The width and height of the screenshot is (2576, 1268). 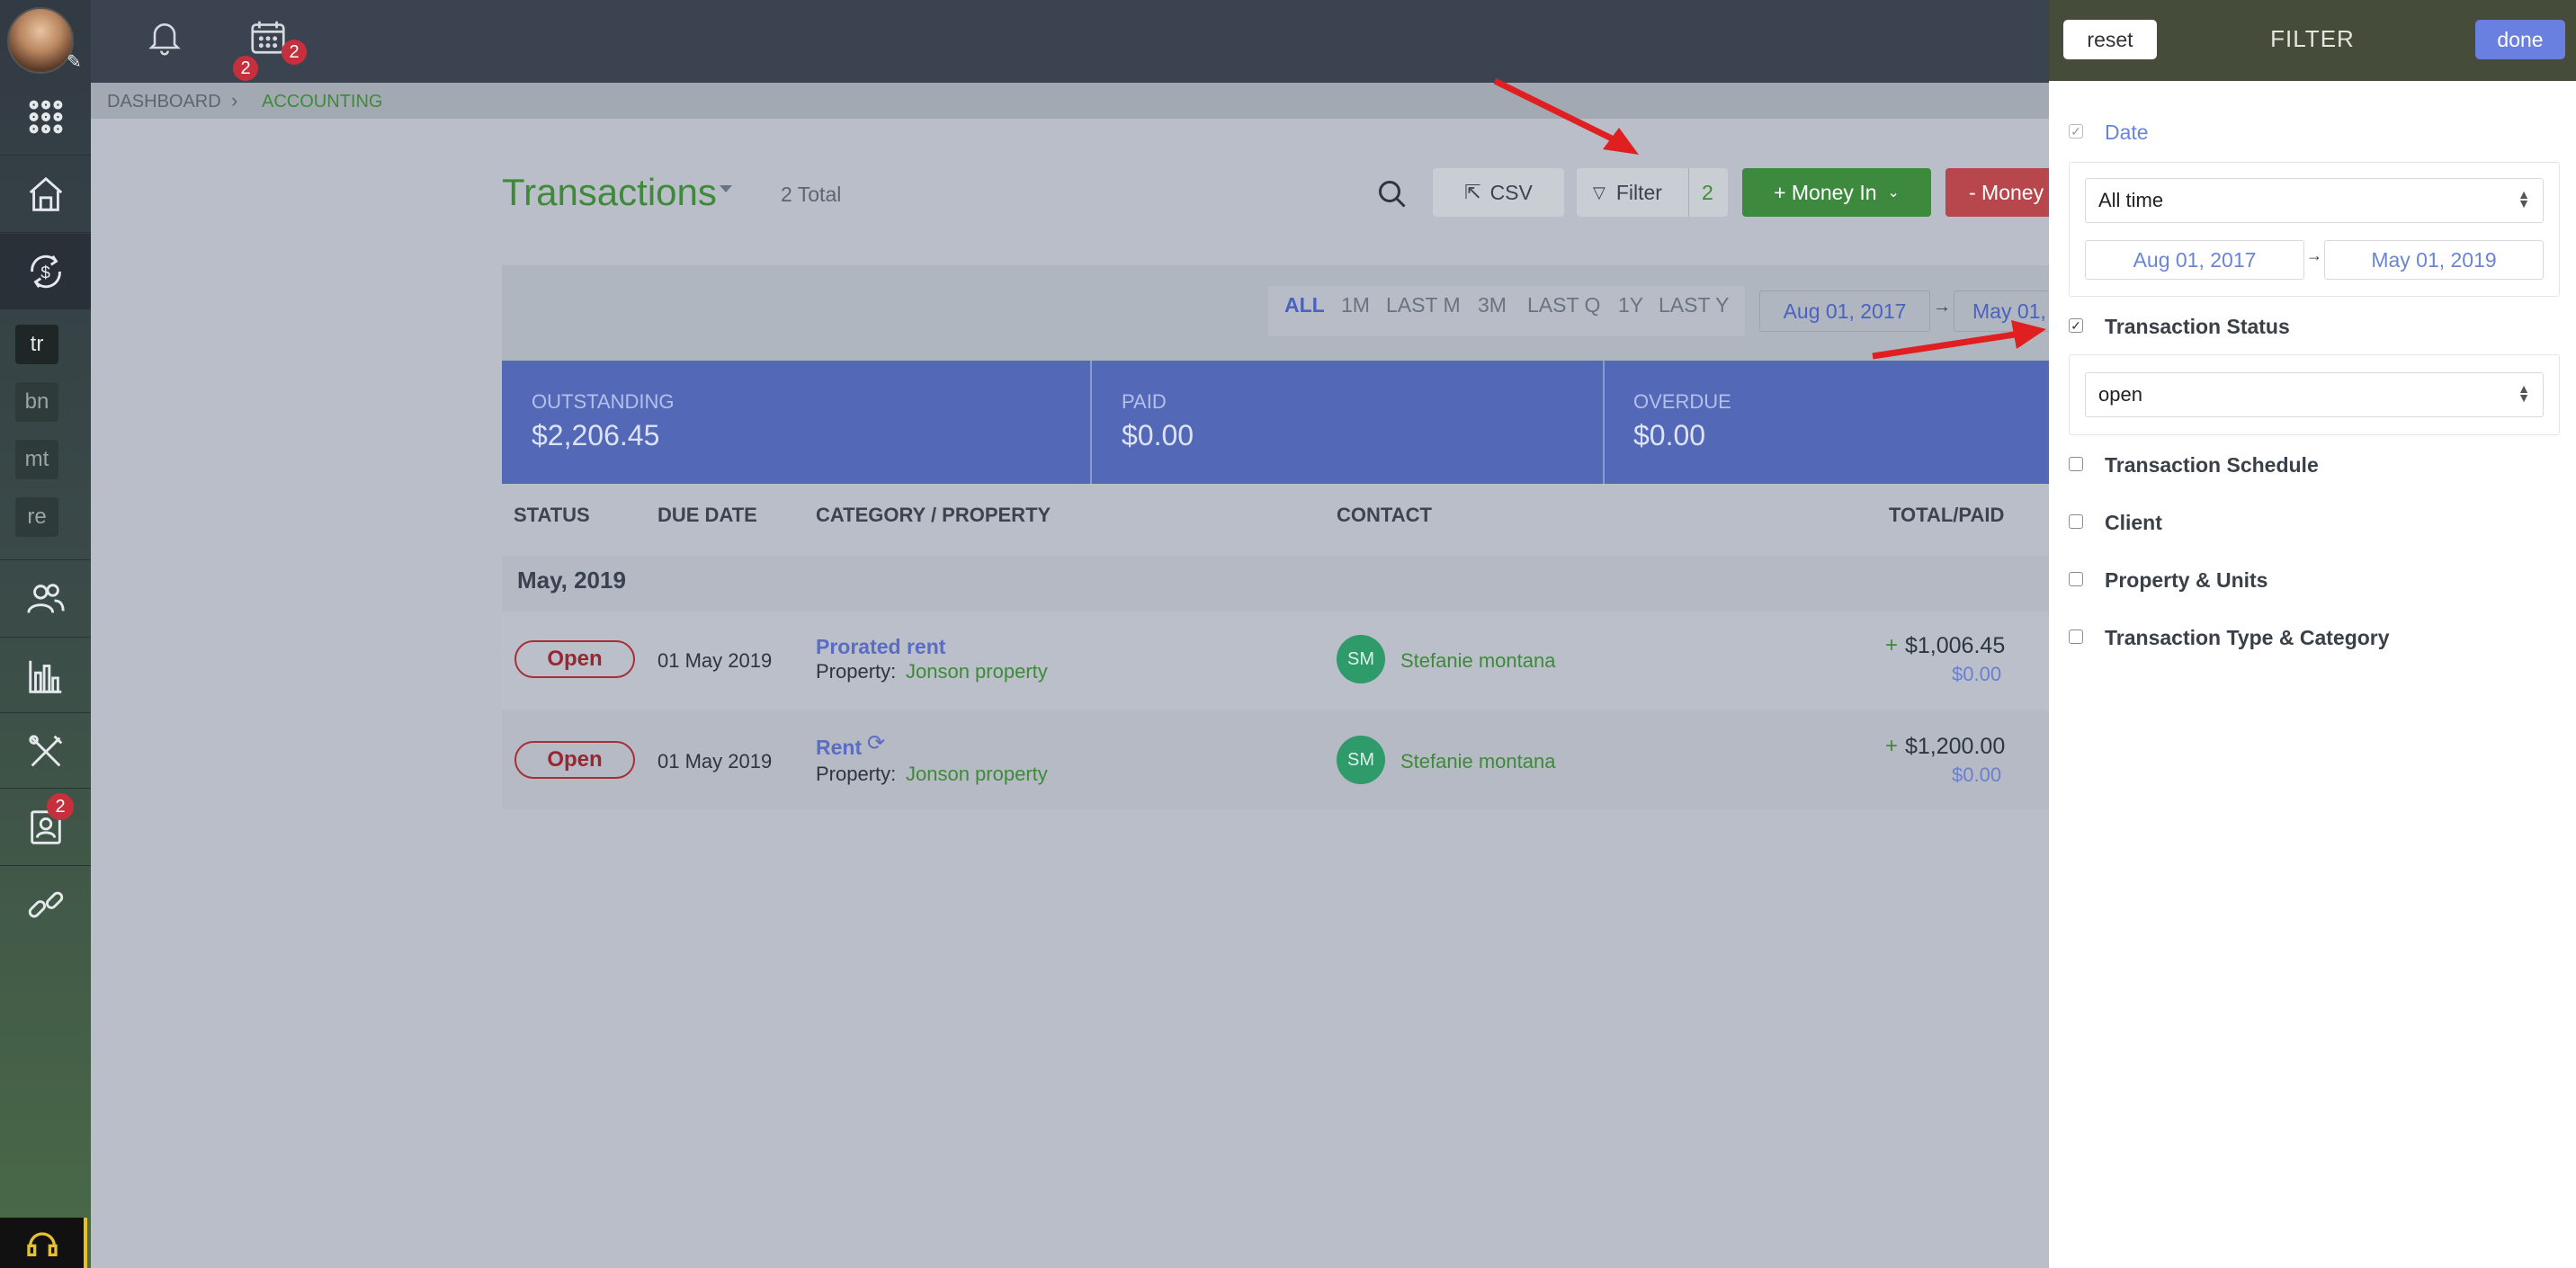 I want to click on date-from-input: Aug 01, 2017, so click(x=2194, y=260).